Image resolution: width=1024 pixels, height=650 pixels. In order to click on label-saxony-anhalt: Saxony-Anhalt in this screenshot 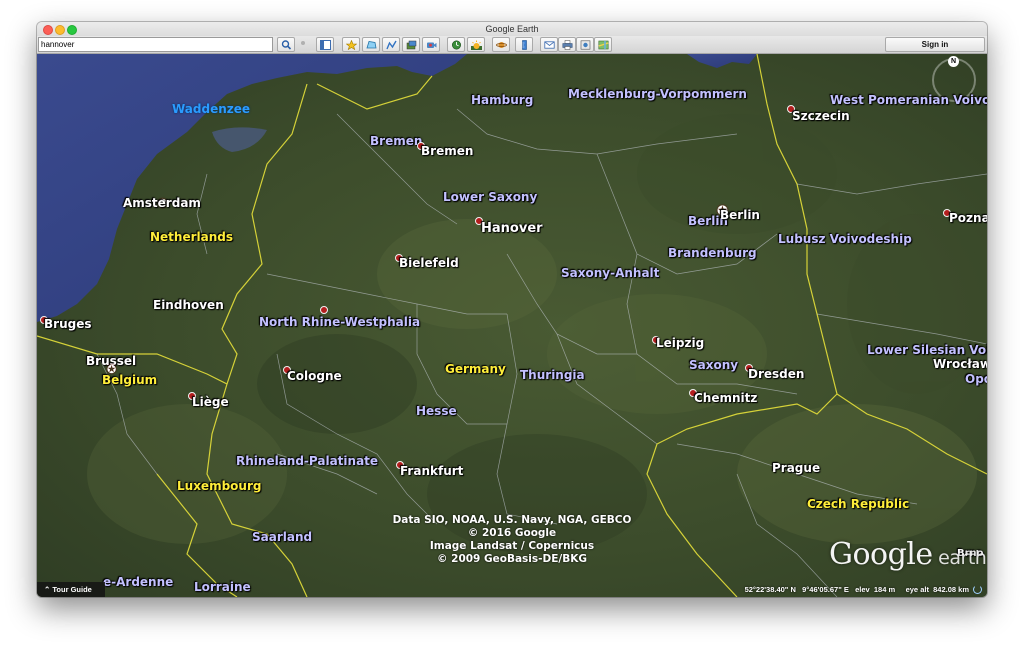, I will do `click(610, 273)`.